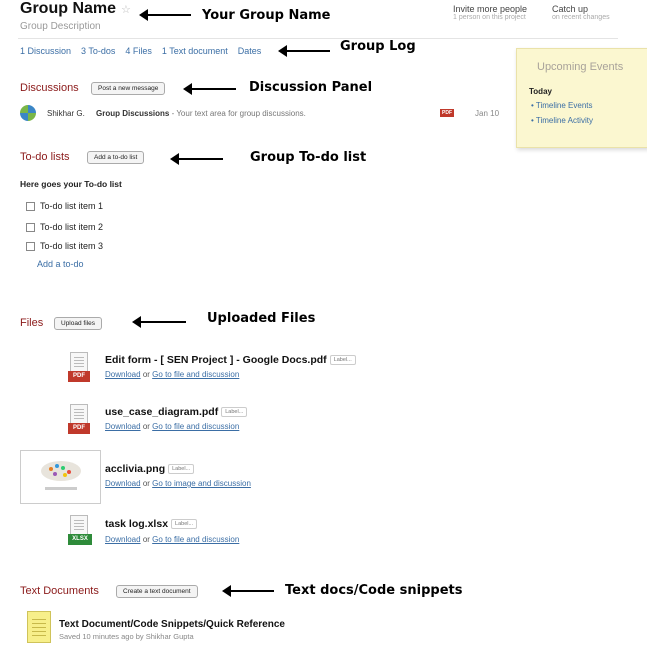  I want to click on add-todo-link: Add a to-do, so click(60, 264).